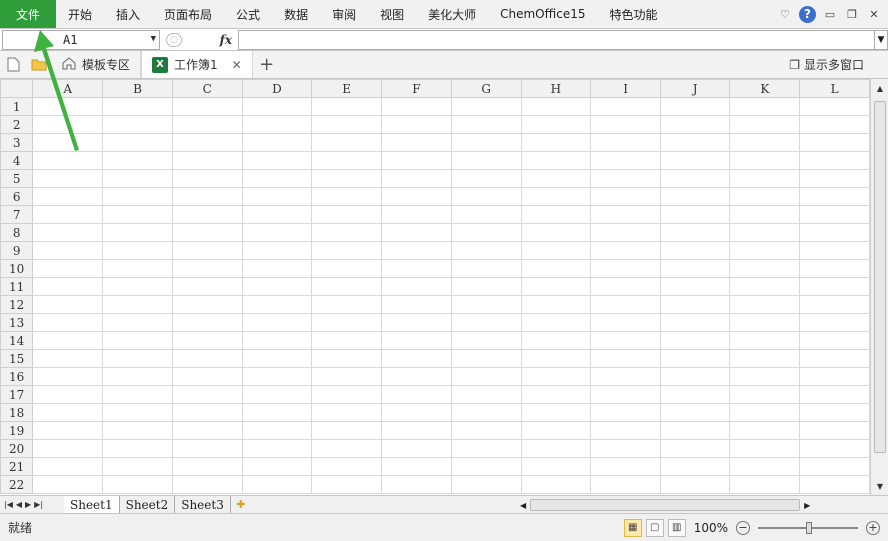 The image size is (888, 541). Describe the element at coordinates (625, 88) in the screenshot. I see `column-header: I` at that location.